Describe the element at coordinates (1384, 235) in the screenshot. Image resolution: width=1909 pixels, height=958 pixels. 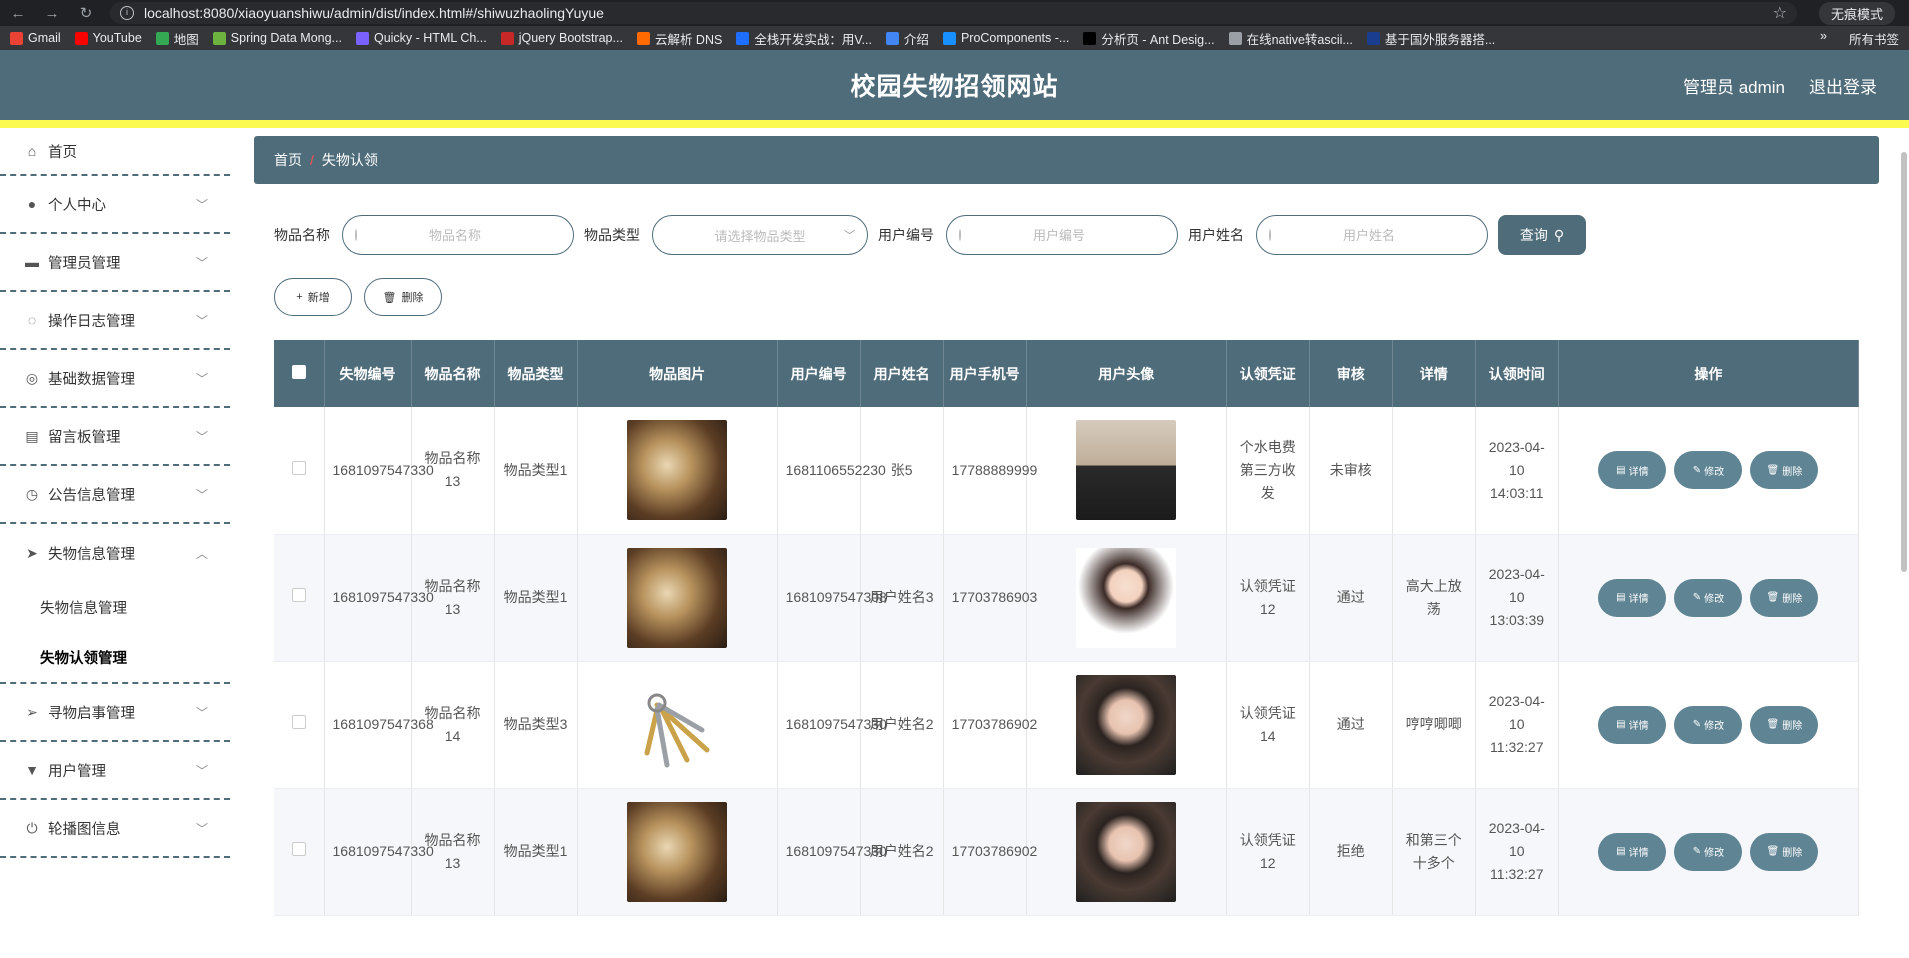
I see `user-name-input` at that location.